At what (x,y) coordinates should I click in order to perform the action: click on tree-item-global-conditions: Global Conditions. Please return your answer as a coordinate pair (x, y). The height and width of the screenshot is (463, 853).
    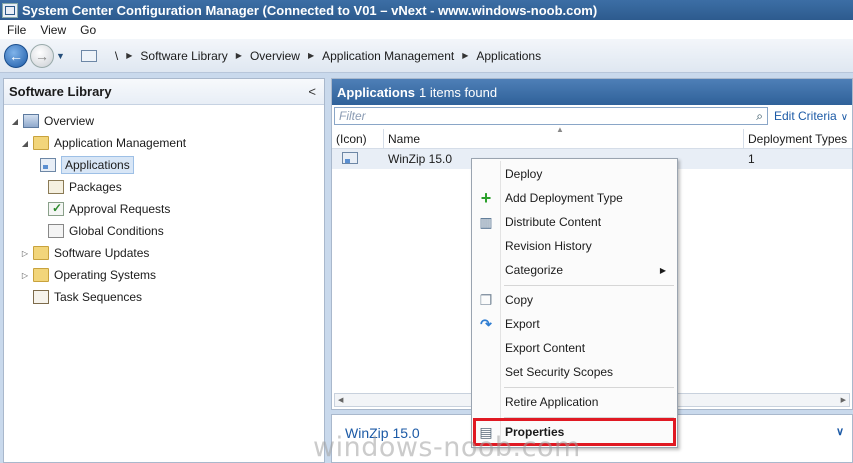
    Looking at the image, I should click on (106, 231).